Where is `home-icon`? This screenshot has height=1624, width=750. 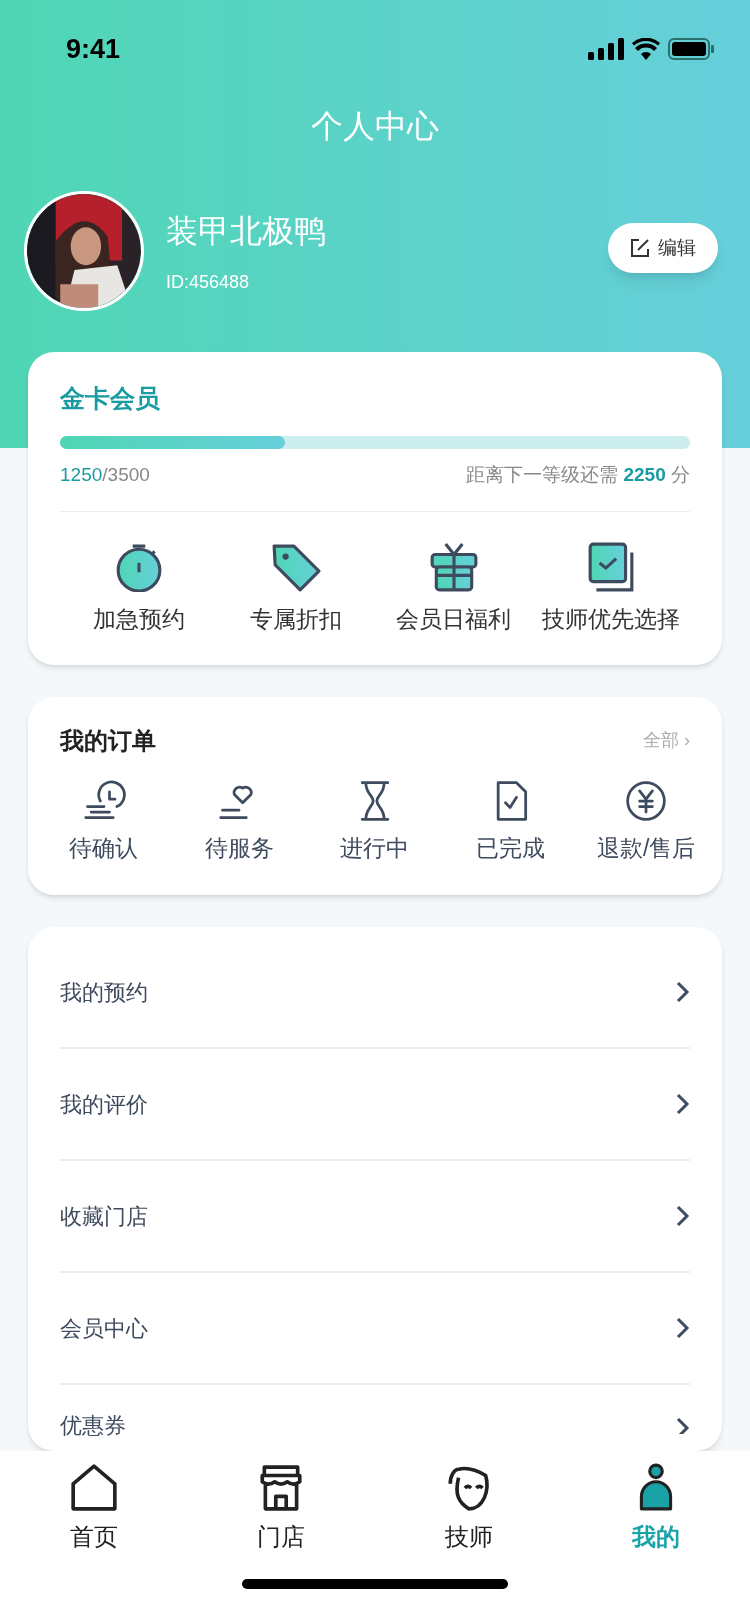 home-icon is located at coordinates (93, 1488).